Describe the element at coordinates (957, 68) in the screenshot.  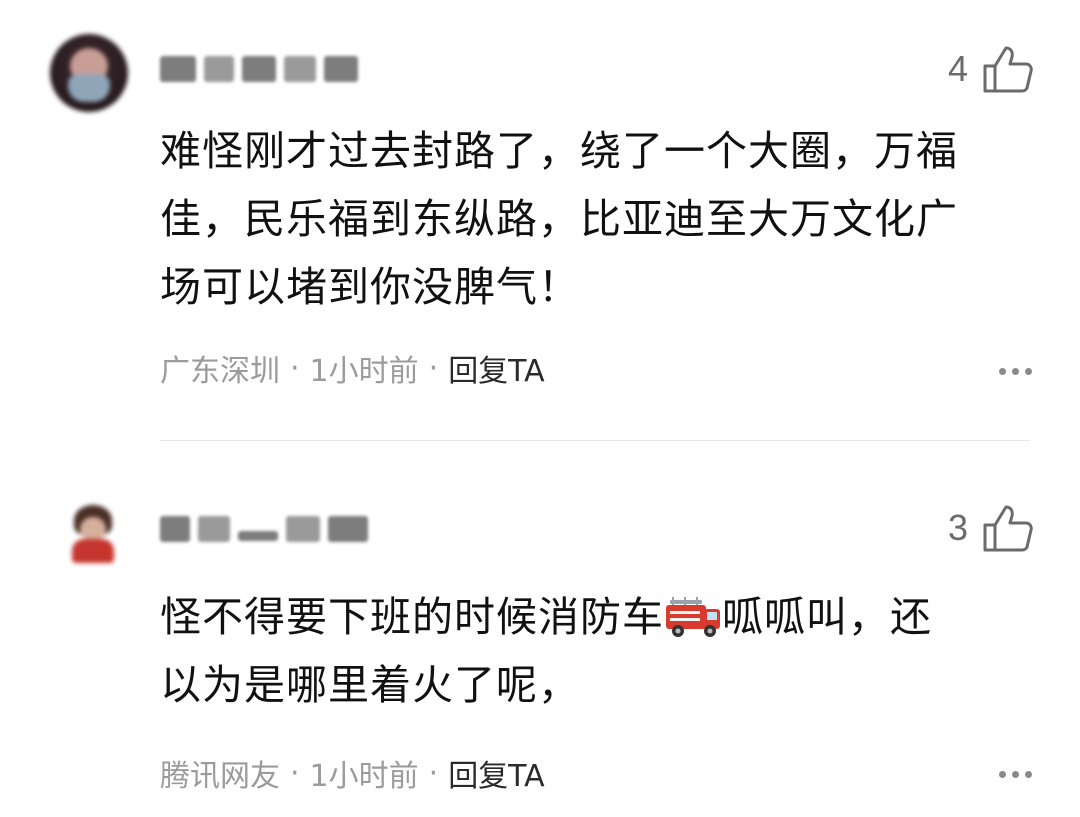
I see `like-count: 4` at that location.